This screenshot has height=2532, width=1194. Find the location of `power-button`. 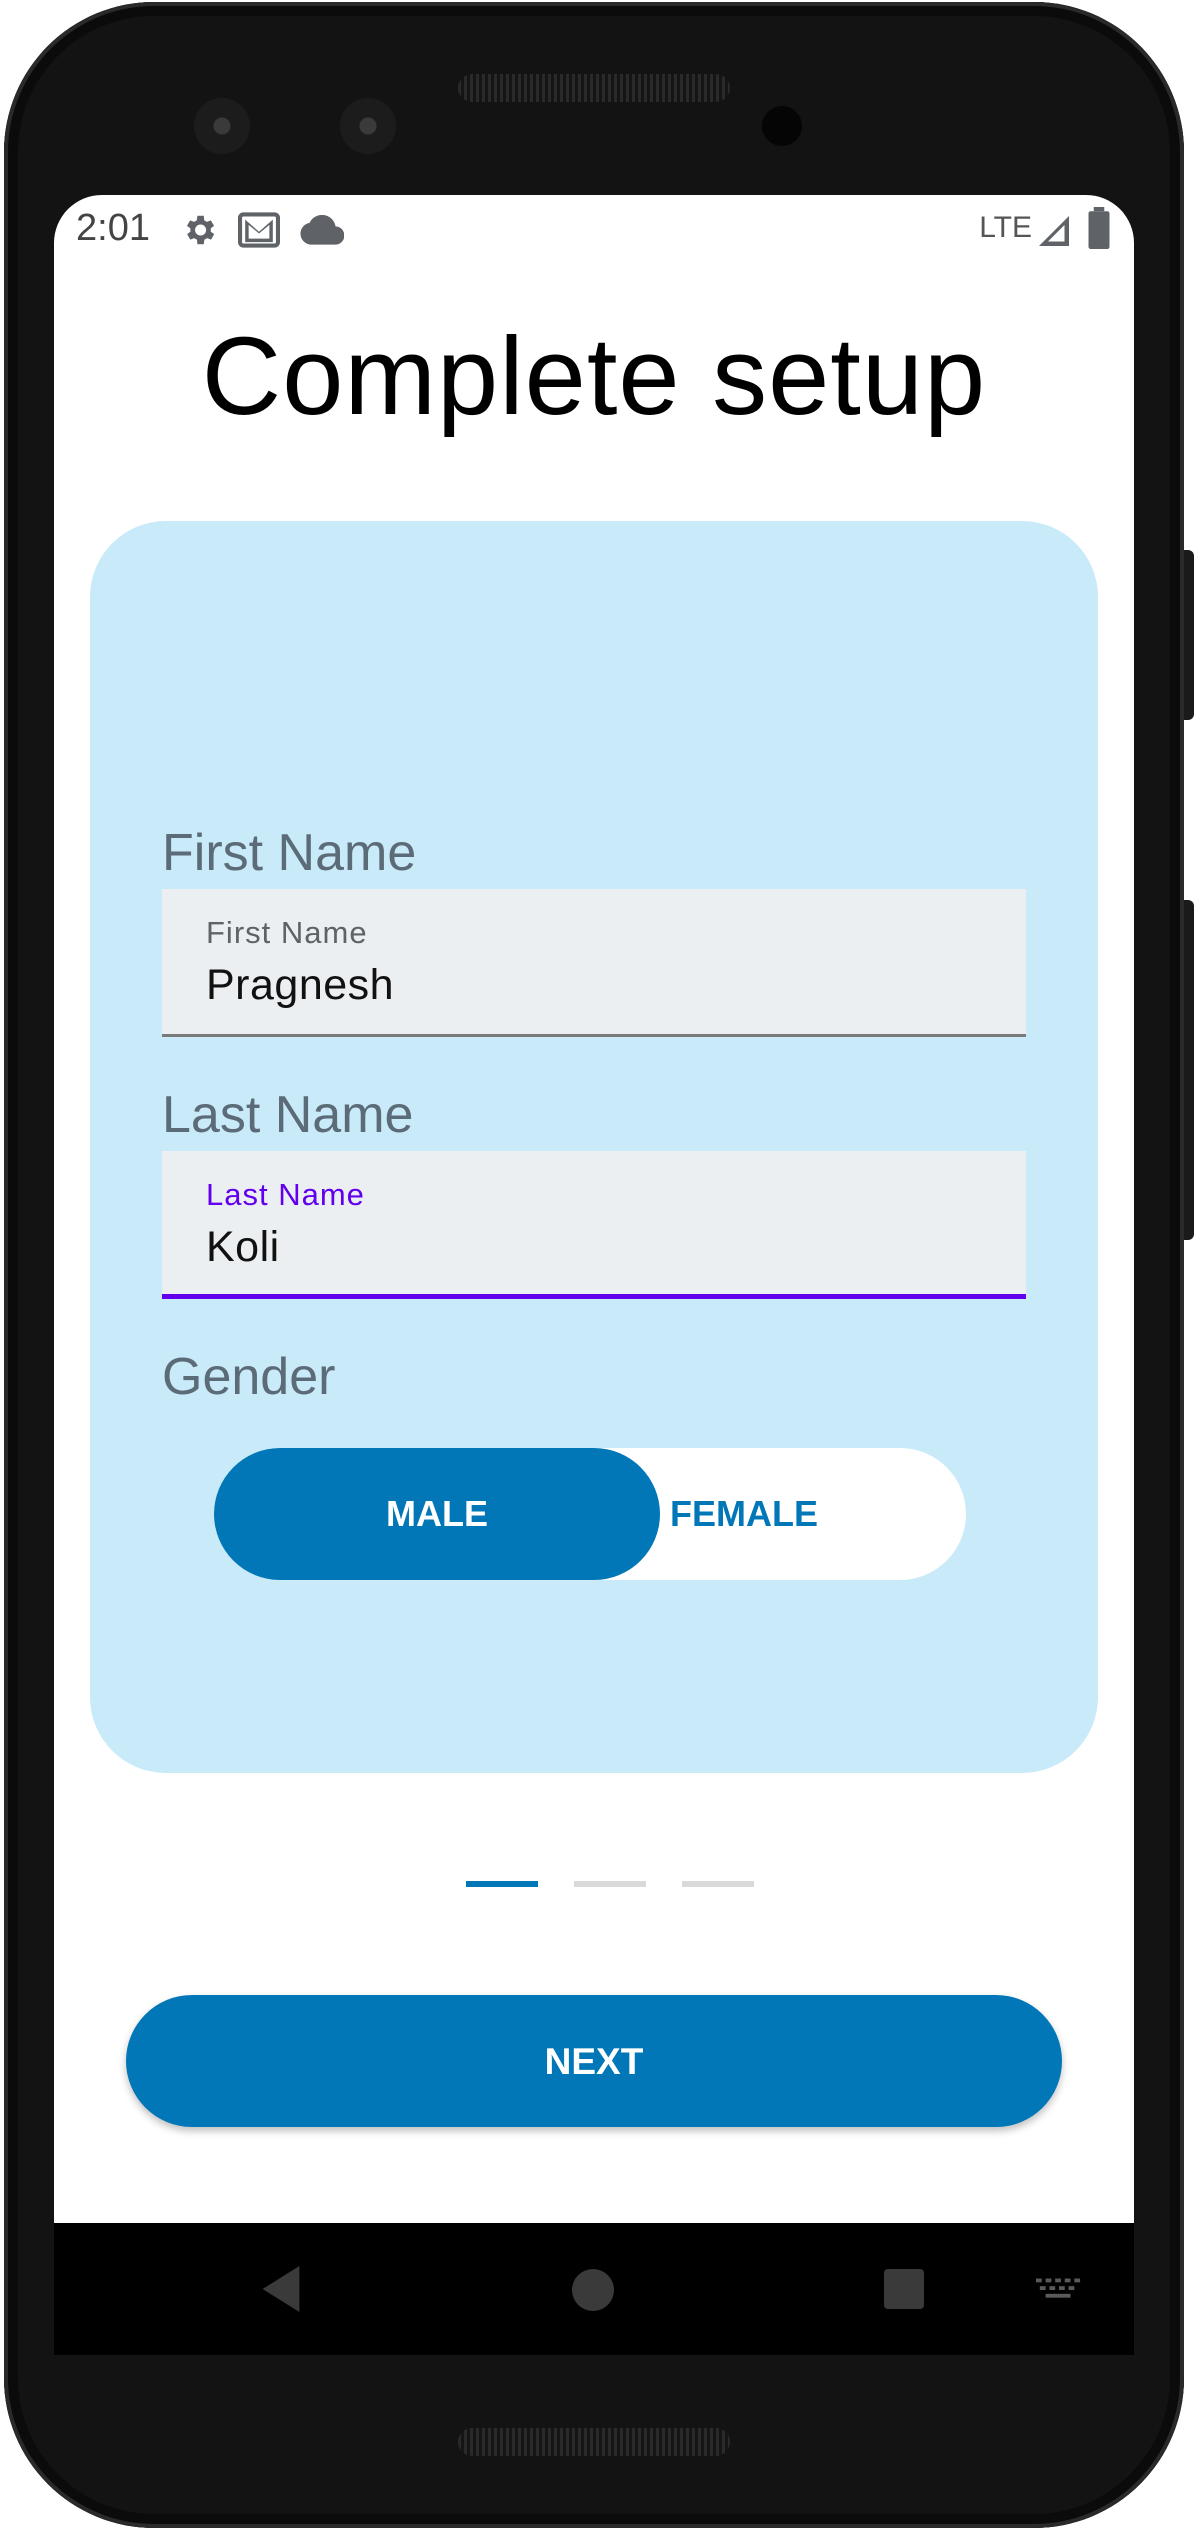

power-button is located at coordinates (1189, 635).